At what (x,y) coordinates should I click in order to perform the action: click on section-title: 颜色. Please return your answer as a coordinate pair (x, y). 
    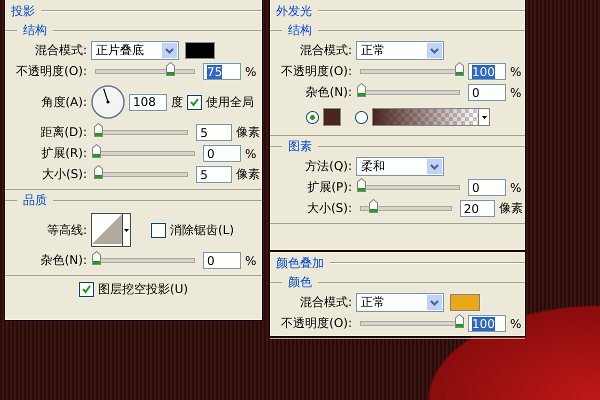
    Looking at the image, I should click on (300, 282).